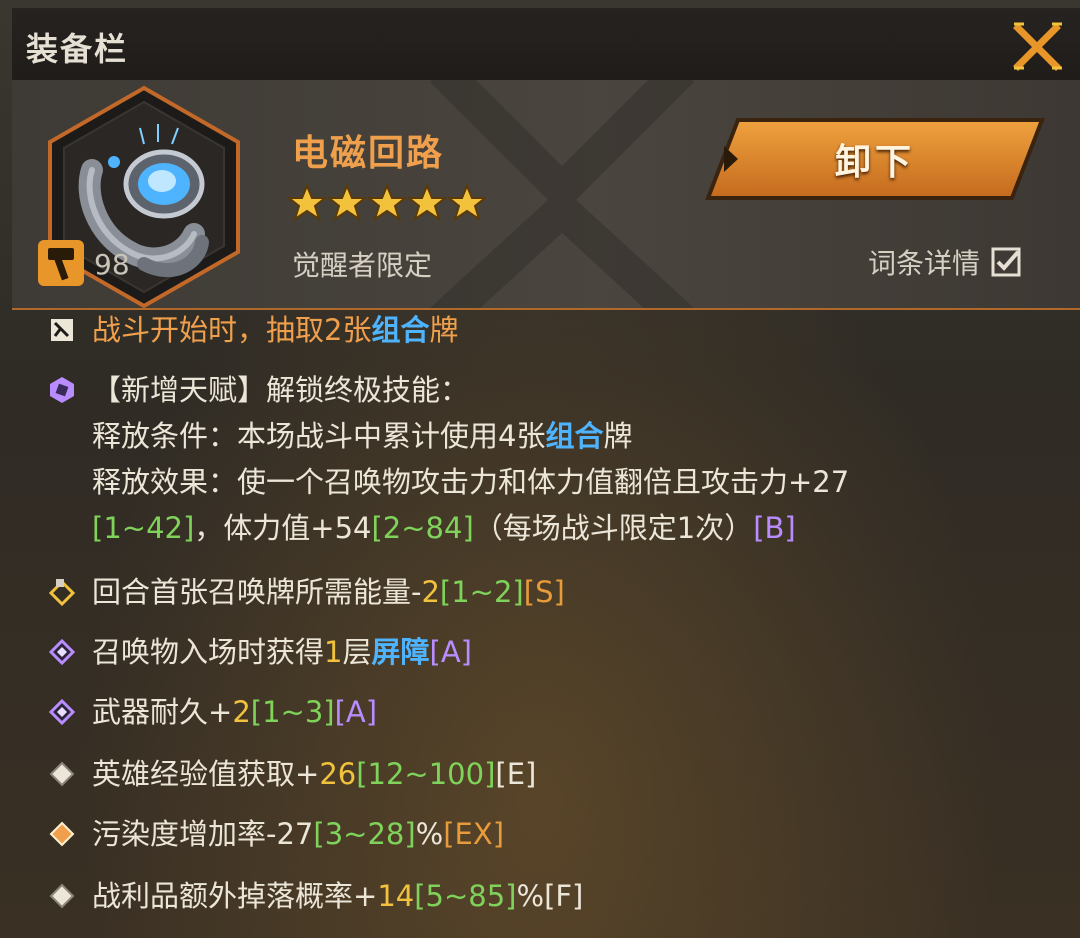 The height and width of the screenshot is (938, 1080). Describe the element at coordinates (143, 528) in the screenshot. I see `affix-text: [1~42]` at that location.